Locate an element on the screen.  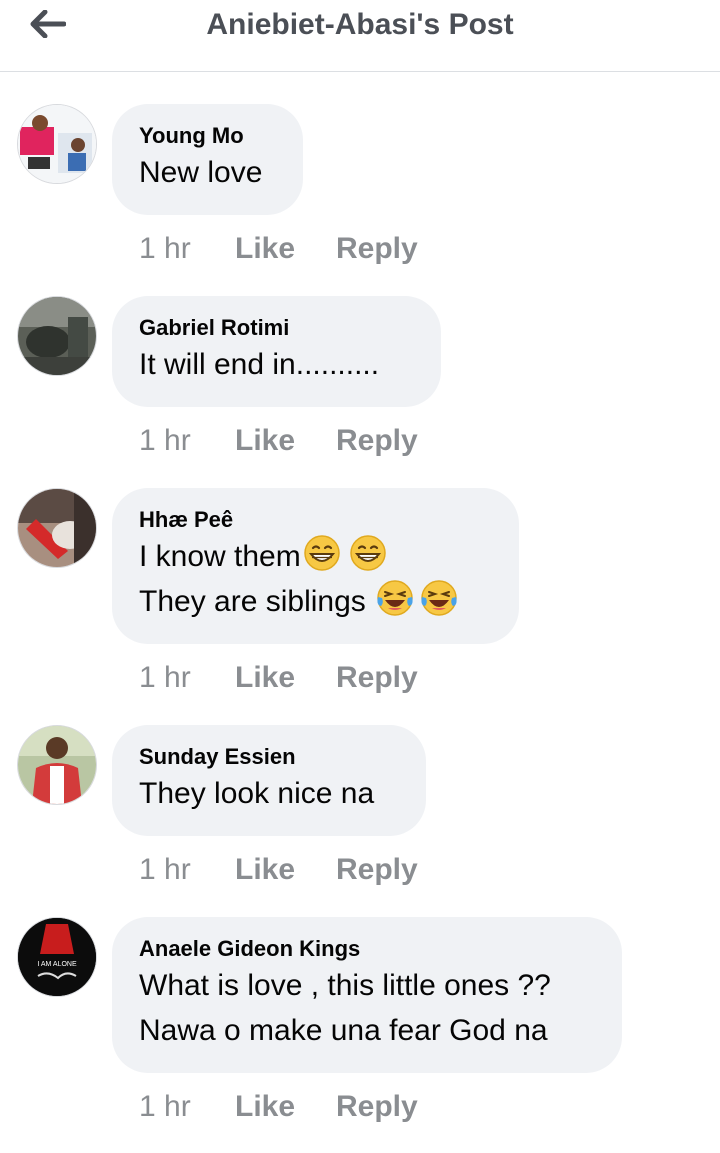
comment-author: Hhæ Peê is located at coordinates (315, 520).